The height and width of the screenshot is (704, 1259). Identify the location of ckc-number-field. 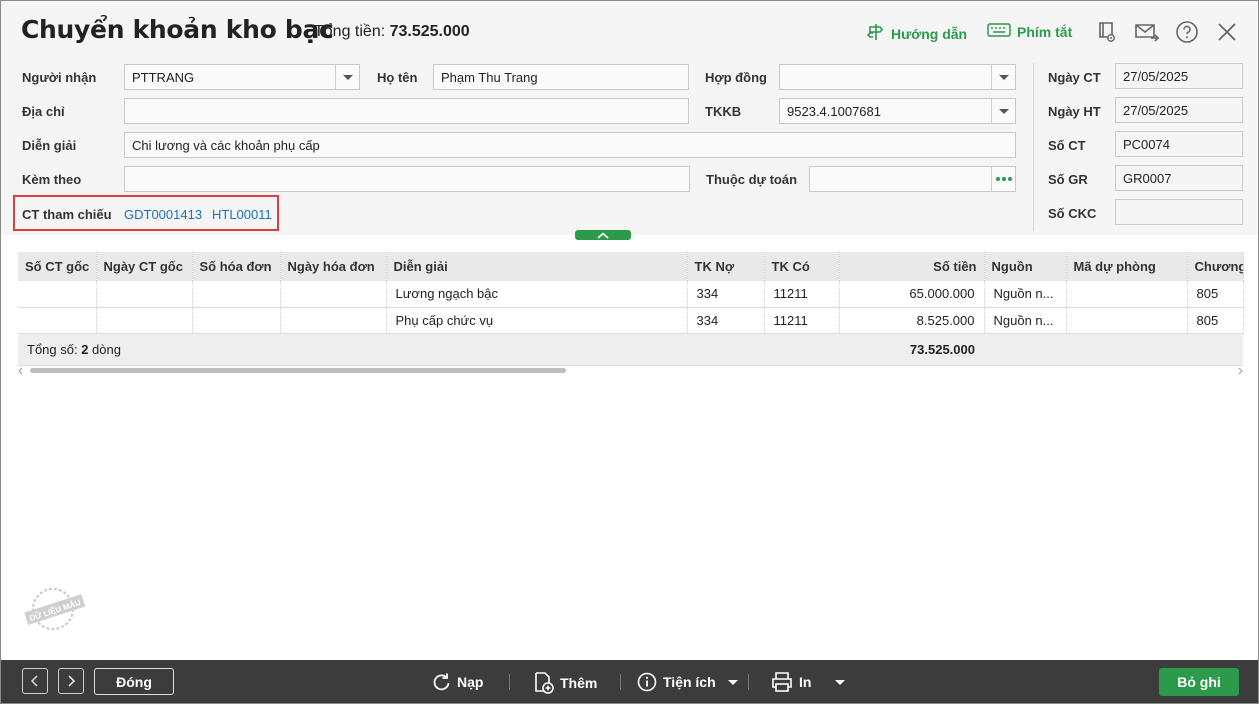
(1179, 212).